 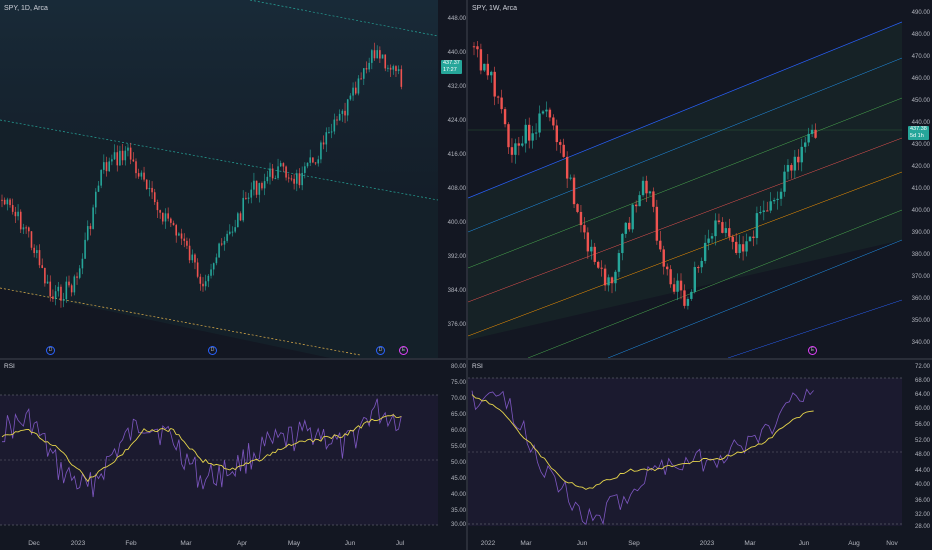 I want to click on y-tick: 36.00, so click(x=922, y=501).